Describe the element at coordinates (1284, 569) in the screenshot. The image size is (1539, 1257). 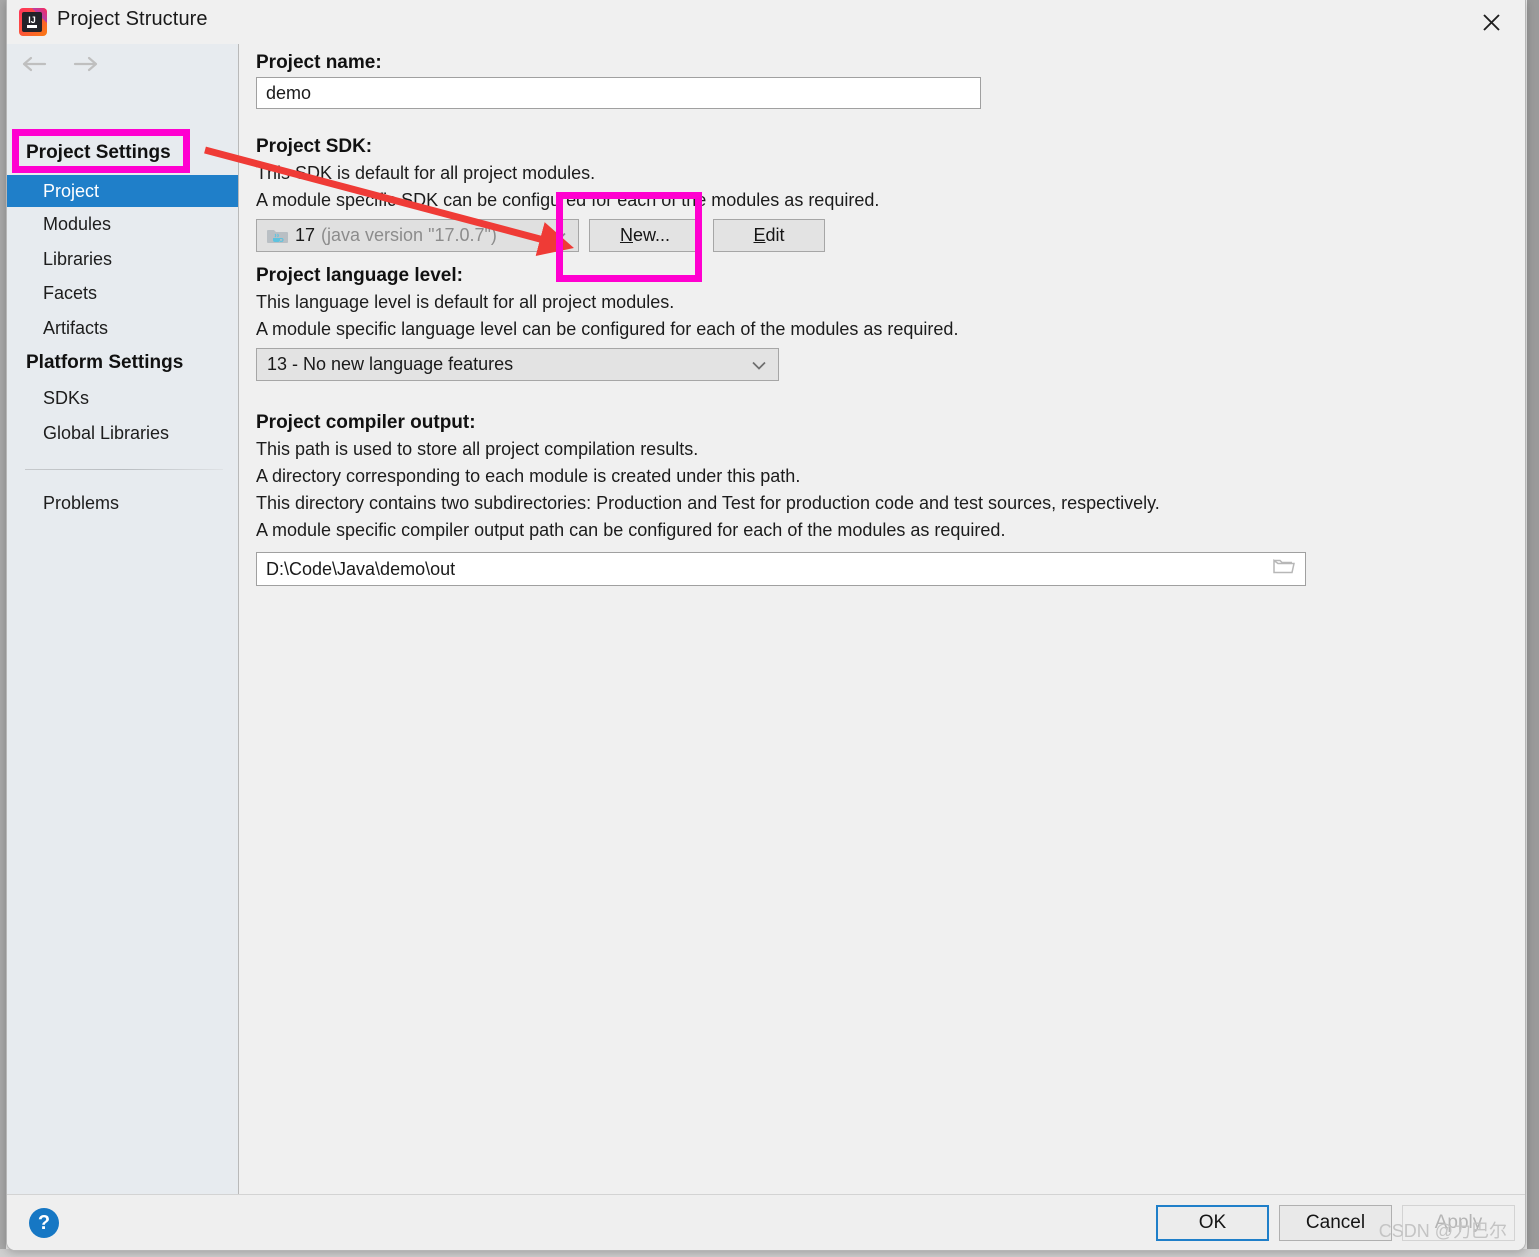
I see `folder-browse-icon` at that location.